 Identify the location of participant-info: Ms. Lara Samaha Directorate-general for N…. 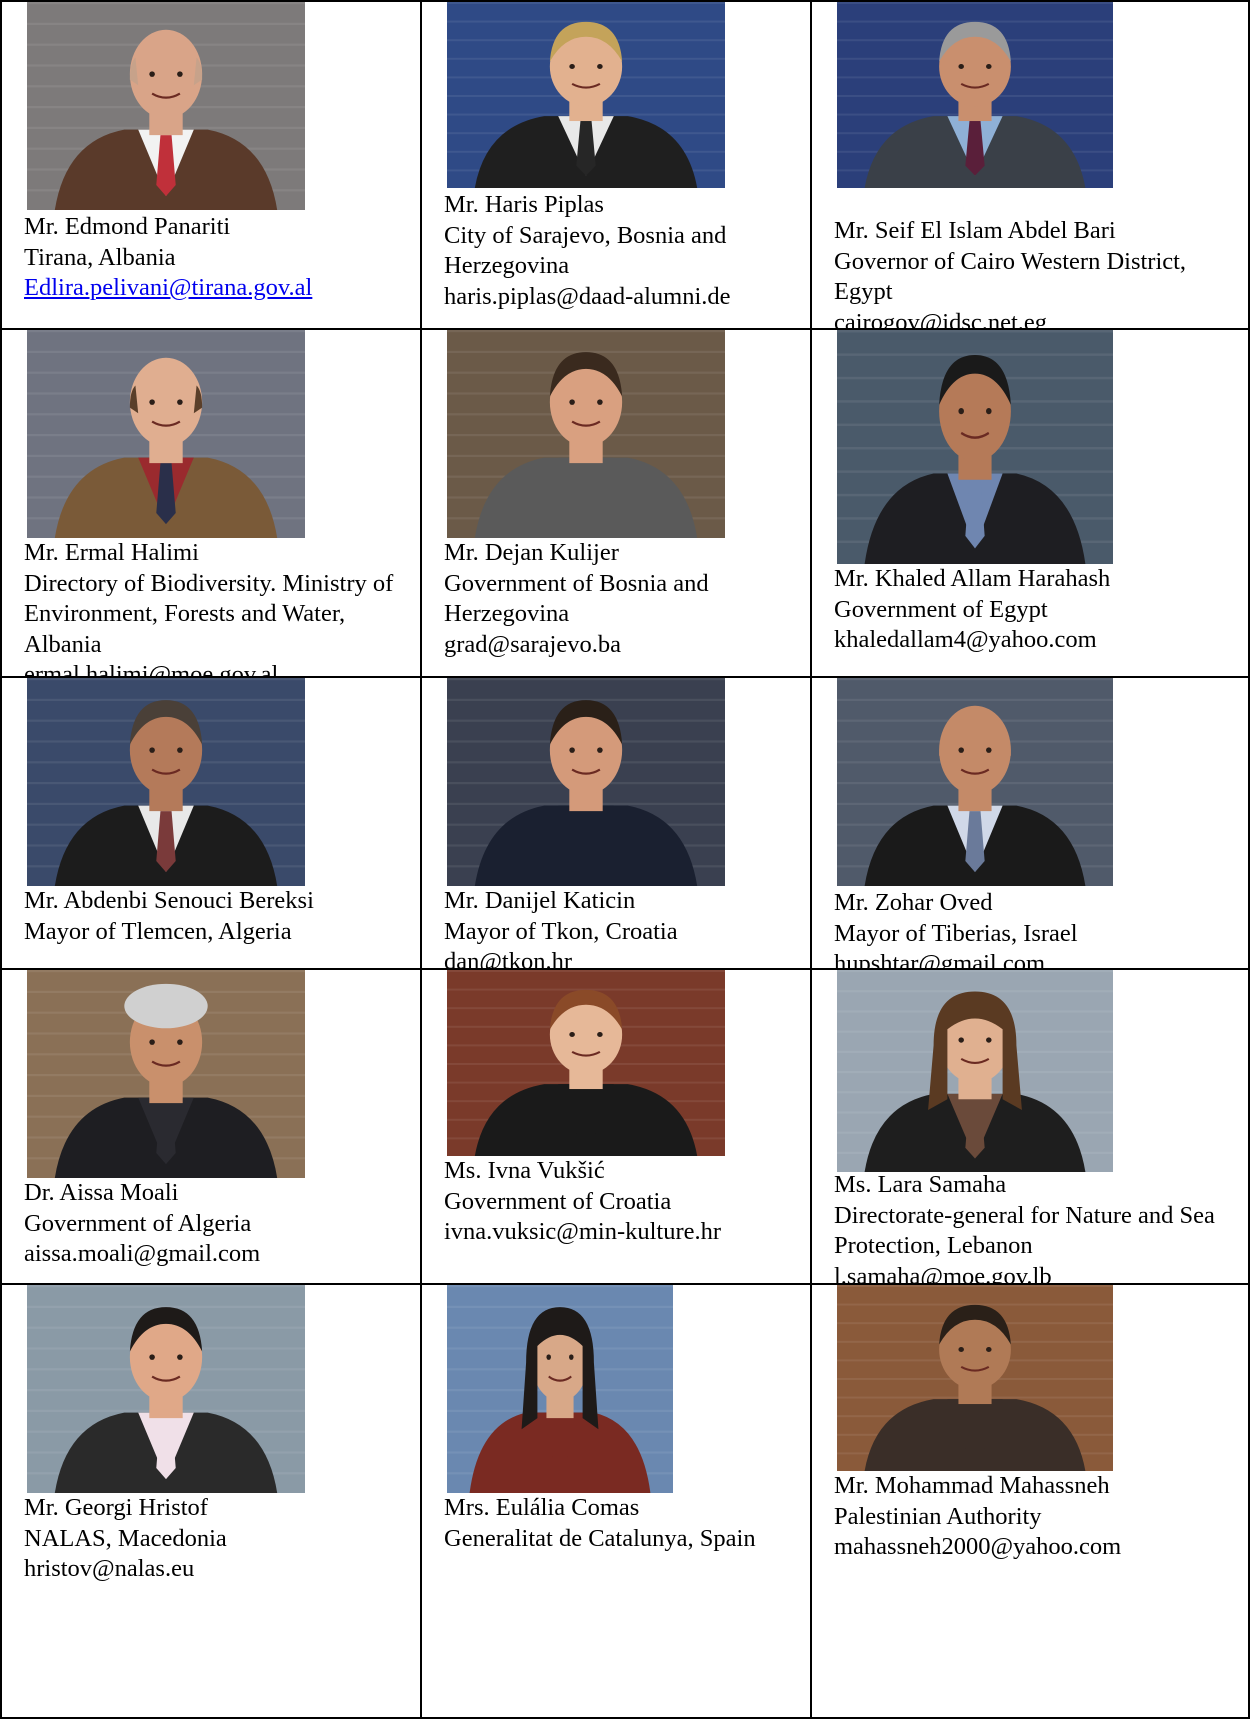
(1038, 1226).